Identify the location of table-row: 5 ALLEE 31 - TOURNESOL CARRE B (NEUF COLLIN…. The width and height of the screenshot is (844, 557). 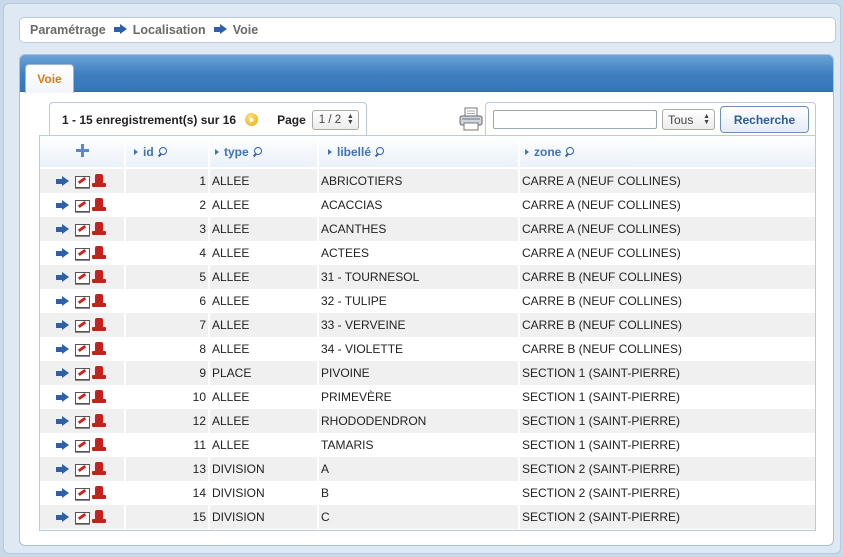
(427, 277).